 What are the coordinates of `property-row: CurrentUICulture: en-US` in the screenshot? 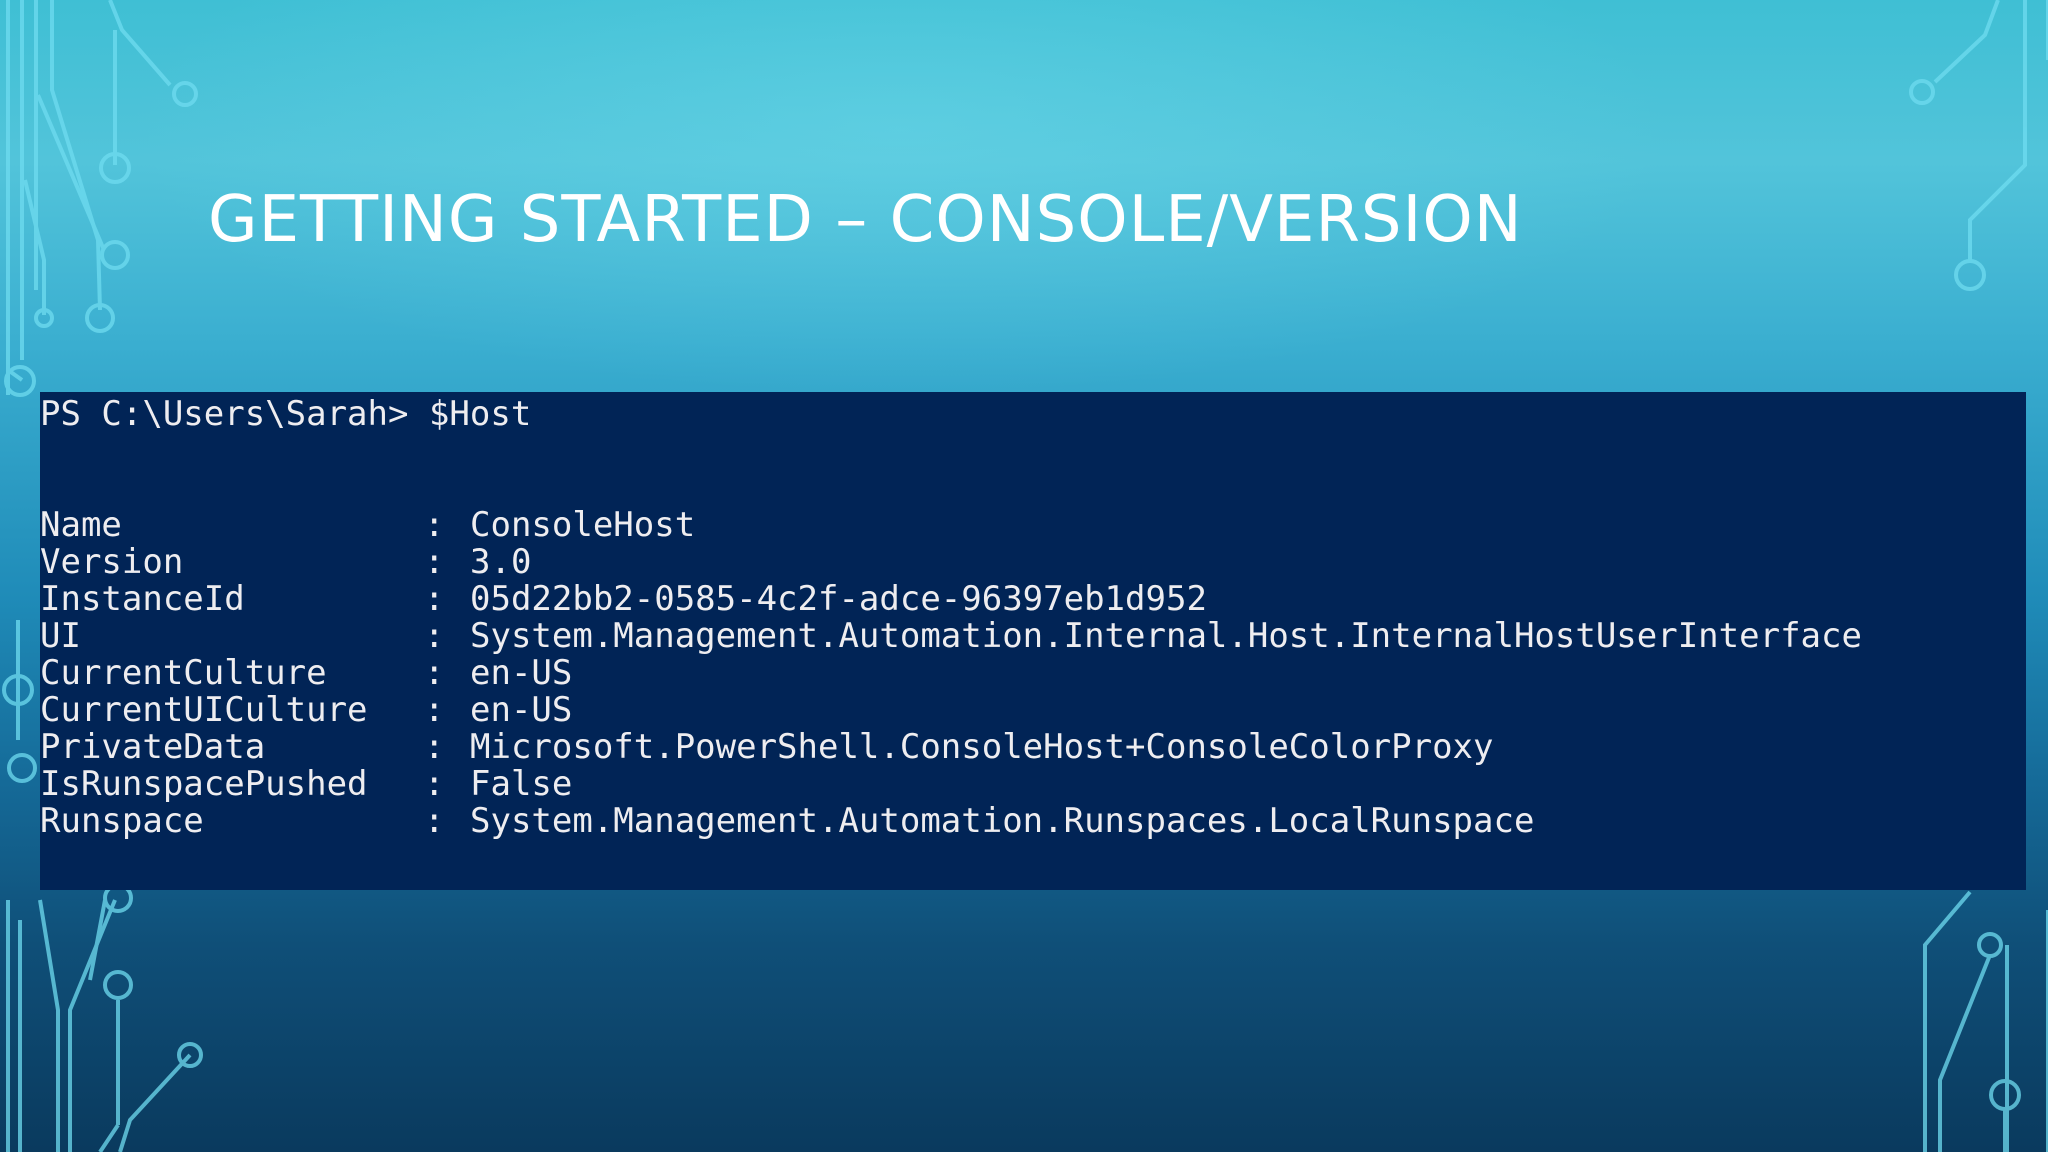 It's located at (1033, 710).